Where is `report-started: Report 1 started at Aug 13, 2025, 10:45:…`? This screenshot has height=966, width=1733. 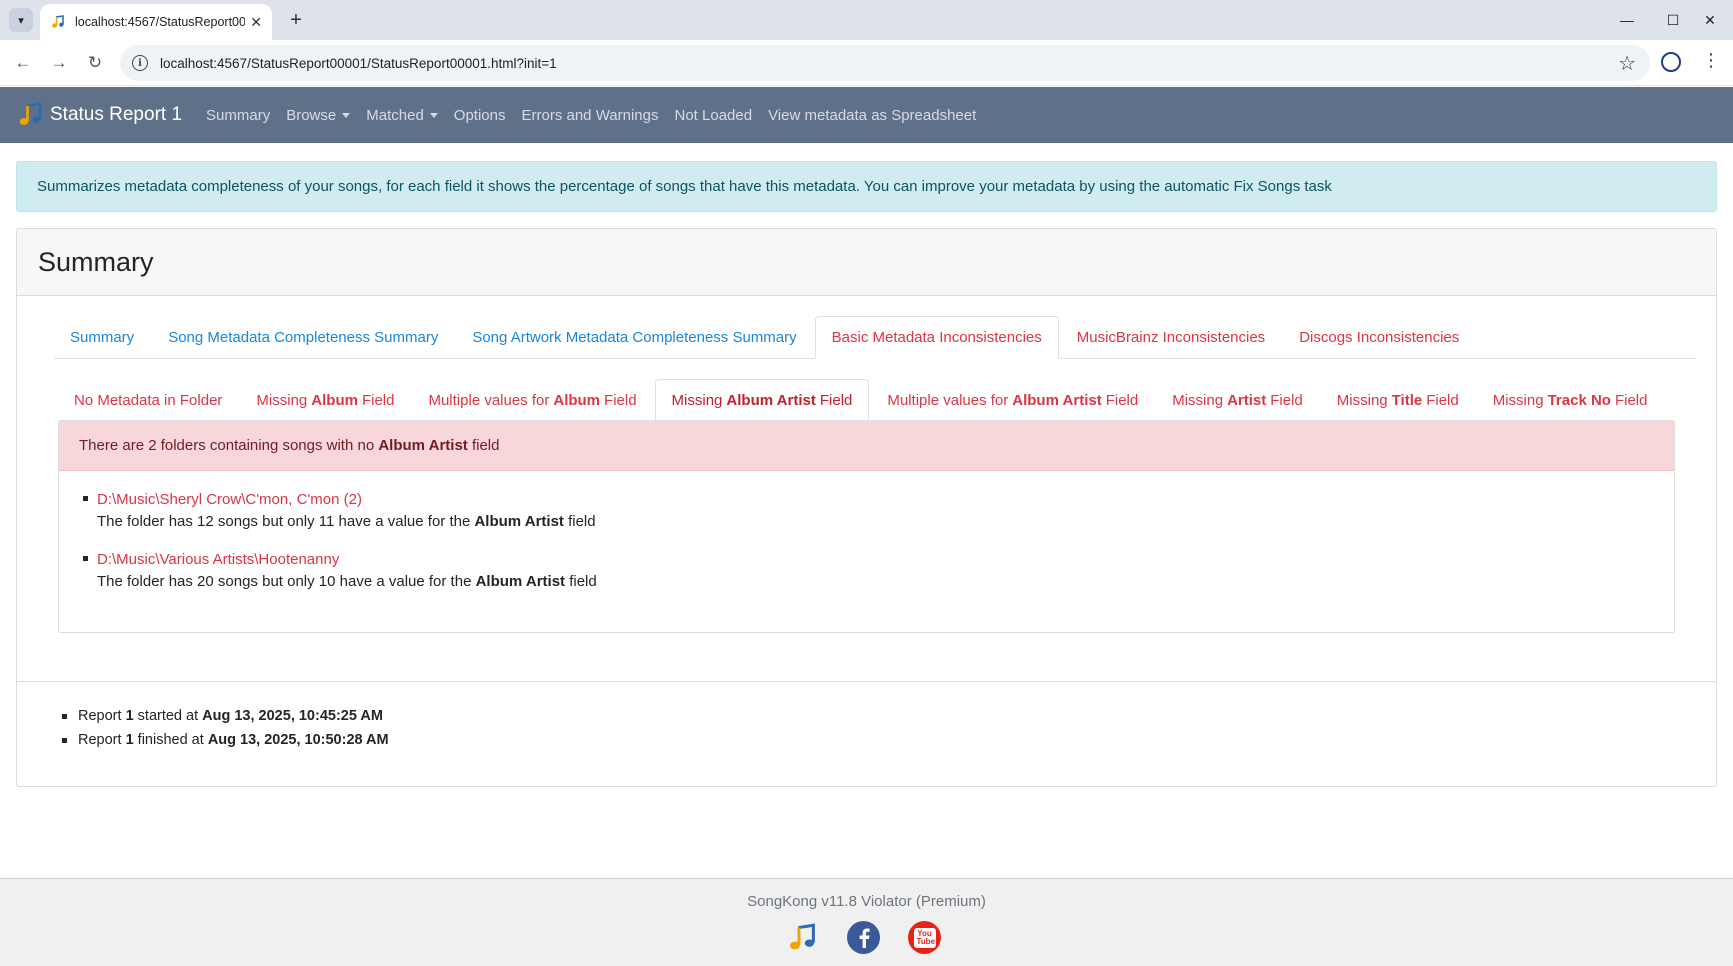 report-started: Report 1 started at Aug 13, 2025, 10:45:… is located at coordinates (224, 716).